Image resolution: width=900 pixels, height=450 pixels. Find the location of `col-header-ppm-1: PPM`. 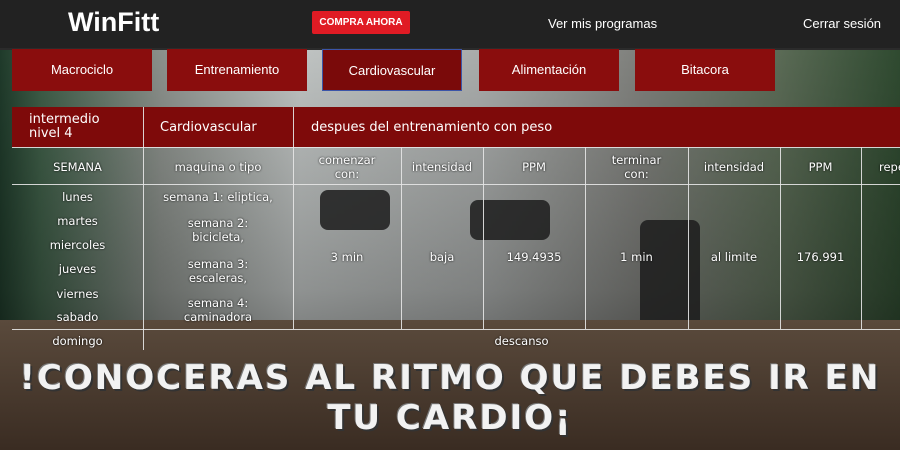

col-header-ppm-1: PPM is located at coordinates (534, 167).